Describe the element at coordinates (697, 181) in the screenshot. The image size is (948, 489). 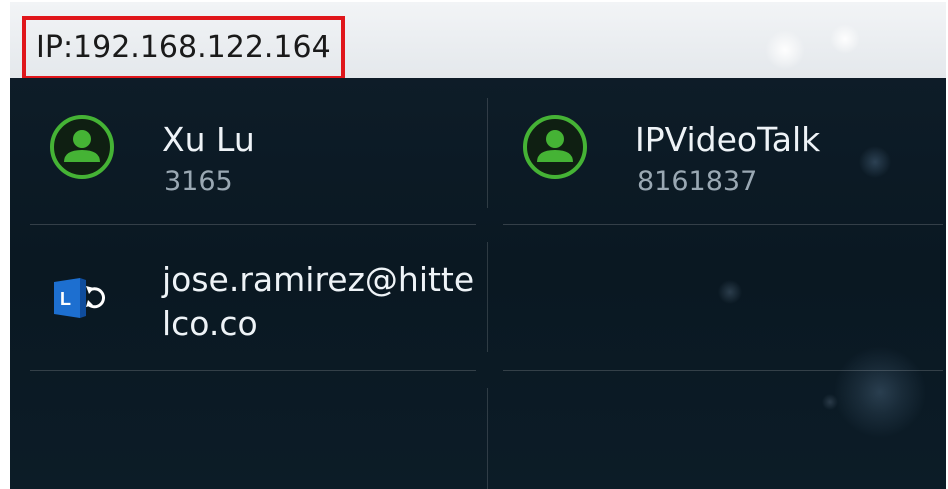
I see `contact-number: 8161837` at that location.